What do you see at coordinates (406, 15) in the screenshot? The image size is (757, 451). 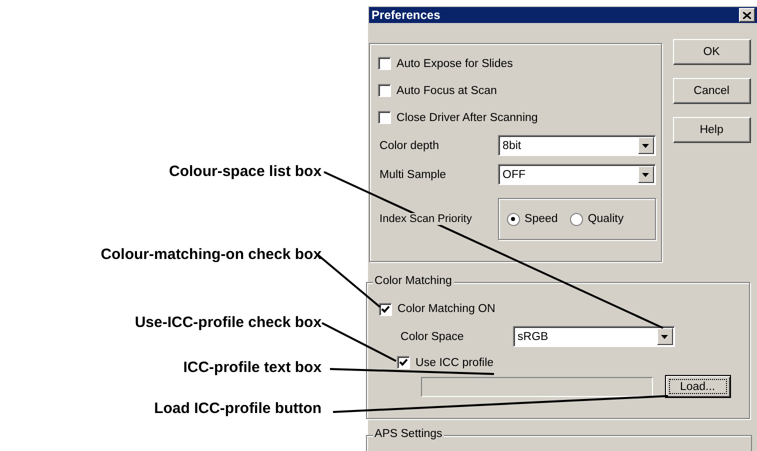 I see `window-title: Preferences` at bounding box center [406, 15].